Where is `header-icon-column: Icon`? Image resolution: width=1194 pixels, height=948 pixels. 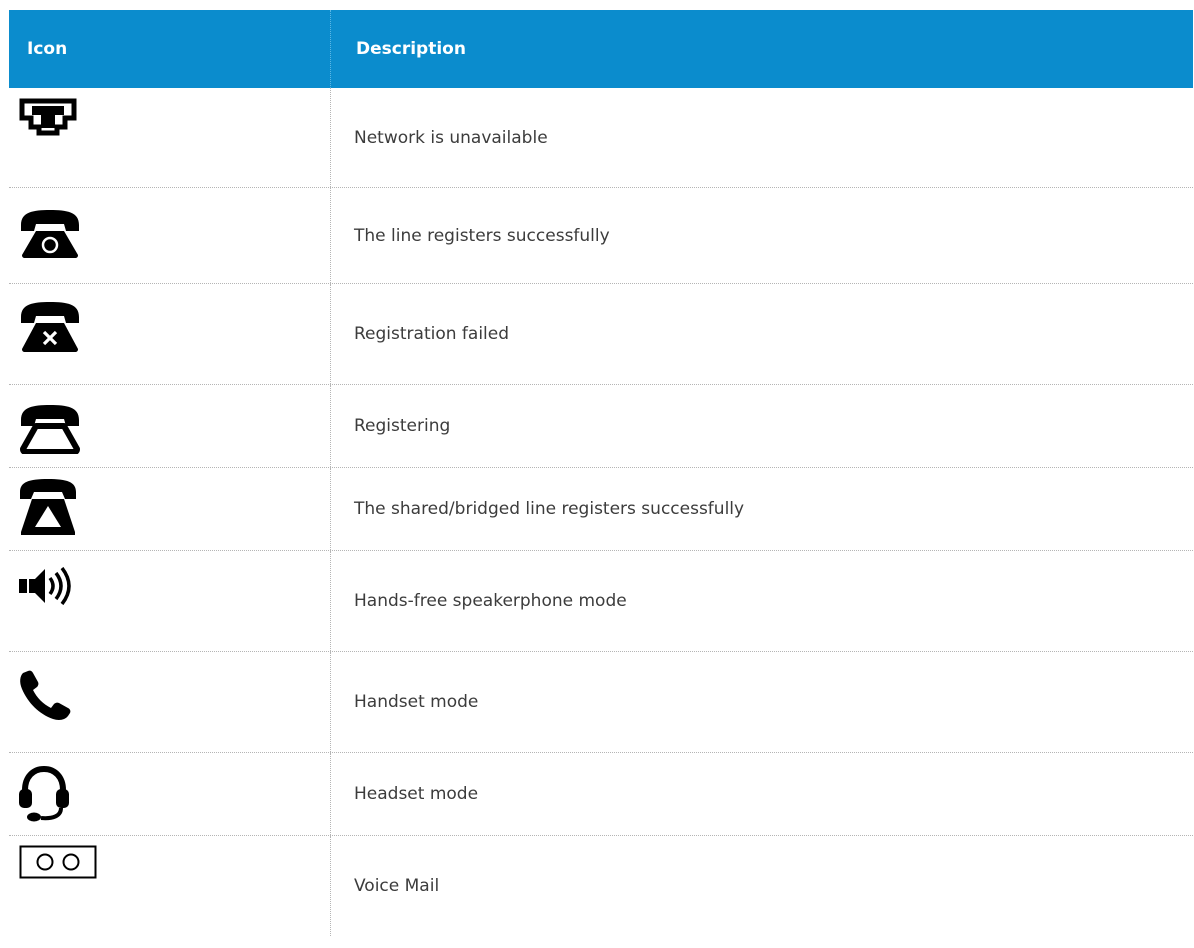
header-icon-column: Icon is located at coordinates (47, 49).